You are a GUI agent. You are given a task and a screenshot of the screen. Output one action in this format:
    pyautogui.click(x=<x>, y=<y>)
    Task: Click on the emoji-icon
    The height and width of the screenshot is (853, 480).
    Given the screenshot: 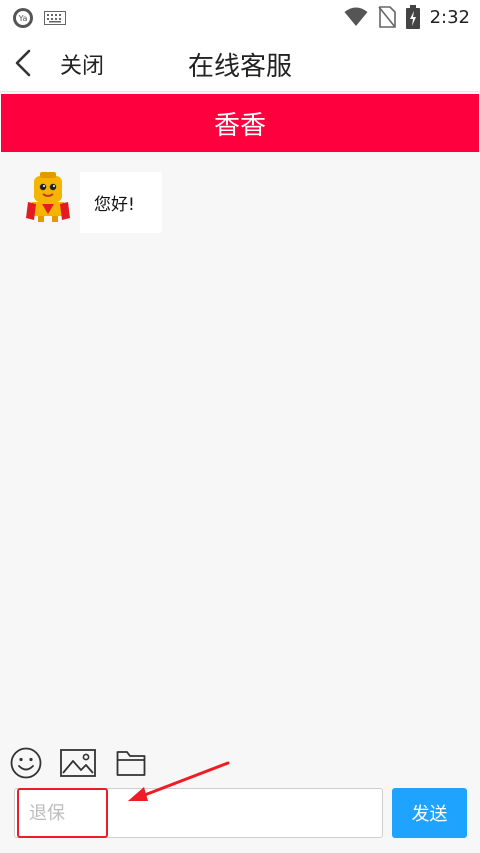 What is the action you would take?
    pyautogui.click(x=26, y=763)
    